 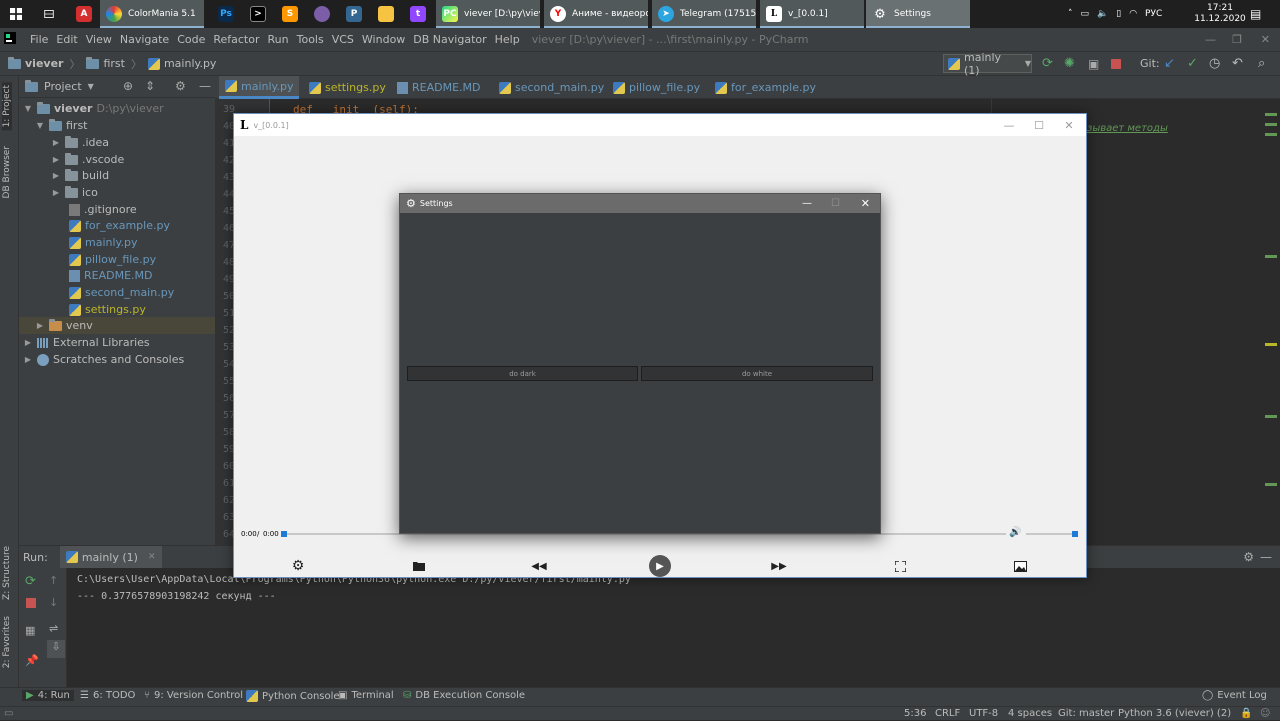 What do you see at coordinates (765, 87) in the screenshot?
I see `tab-for-example: for_example.py` at bounding box center [765, 87].